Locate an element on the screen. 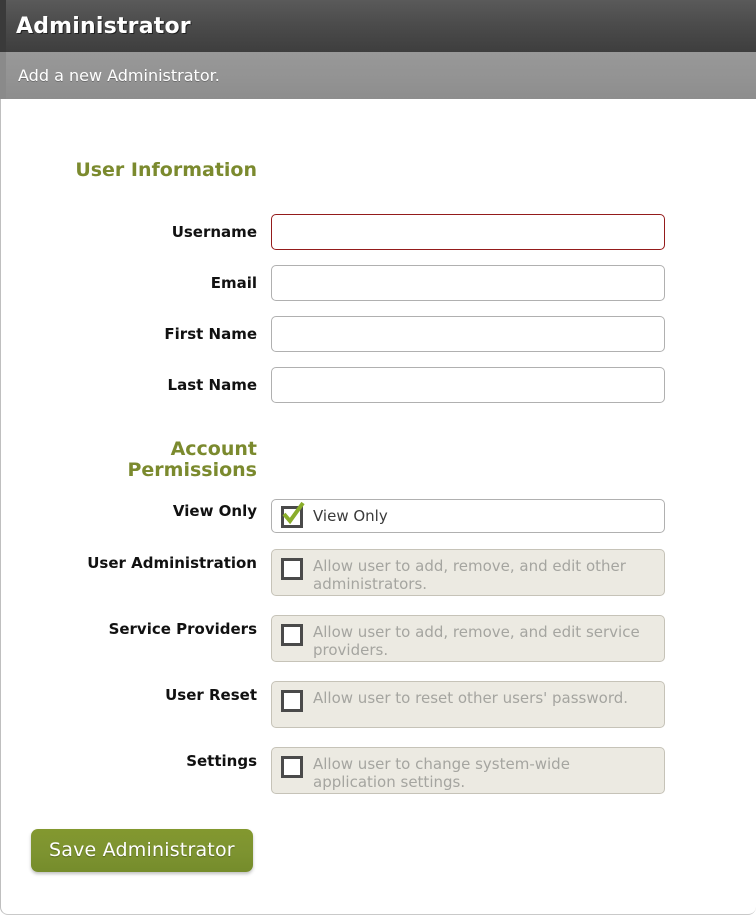  checkbox-view-only is located at coordinates (293, 514).